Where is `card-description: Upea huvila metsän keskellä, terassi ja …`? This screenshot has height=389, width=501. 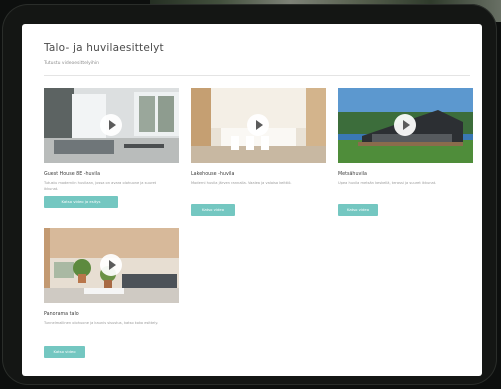
card-description: Upea huvila metsän keskellä, terassi ja … is located at coordinates (387, 183).